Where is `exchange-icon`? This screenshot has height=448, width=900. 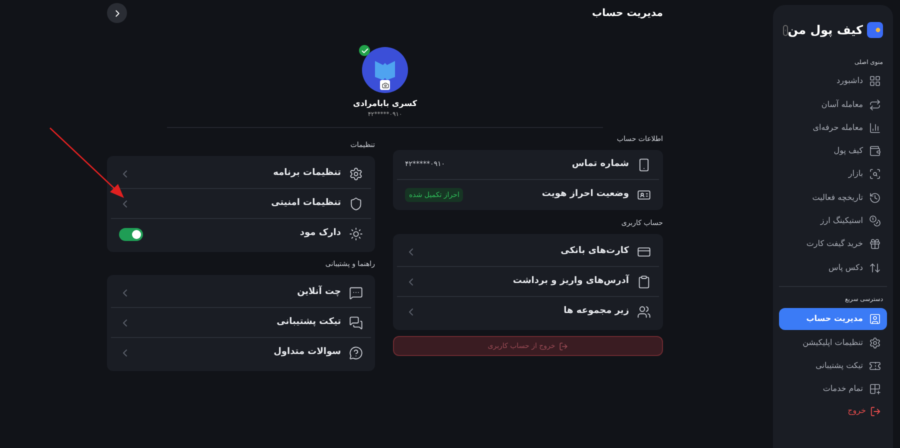
exchange-icon is located at coordinates (875, 104).